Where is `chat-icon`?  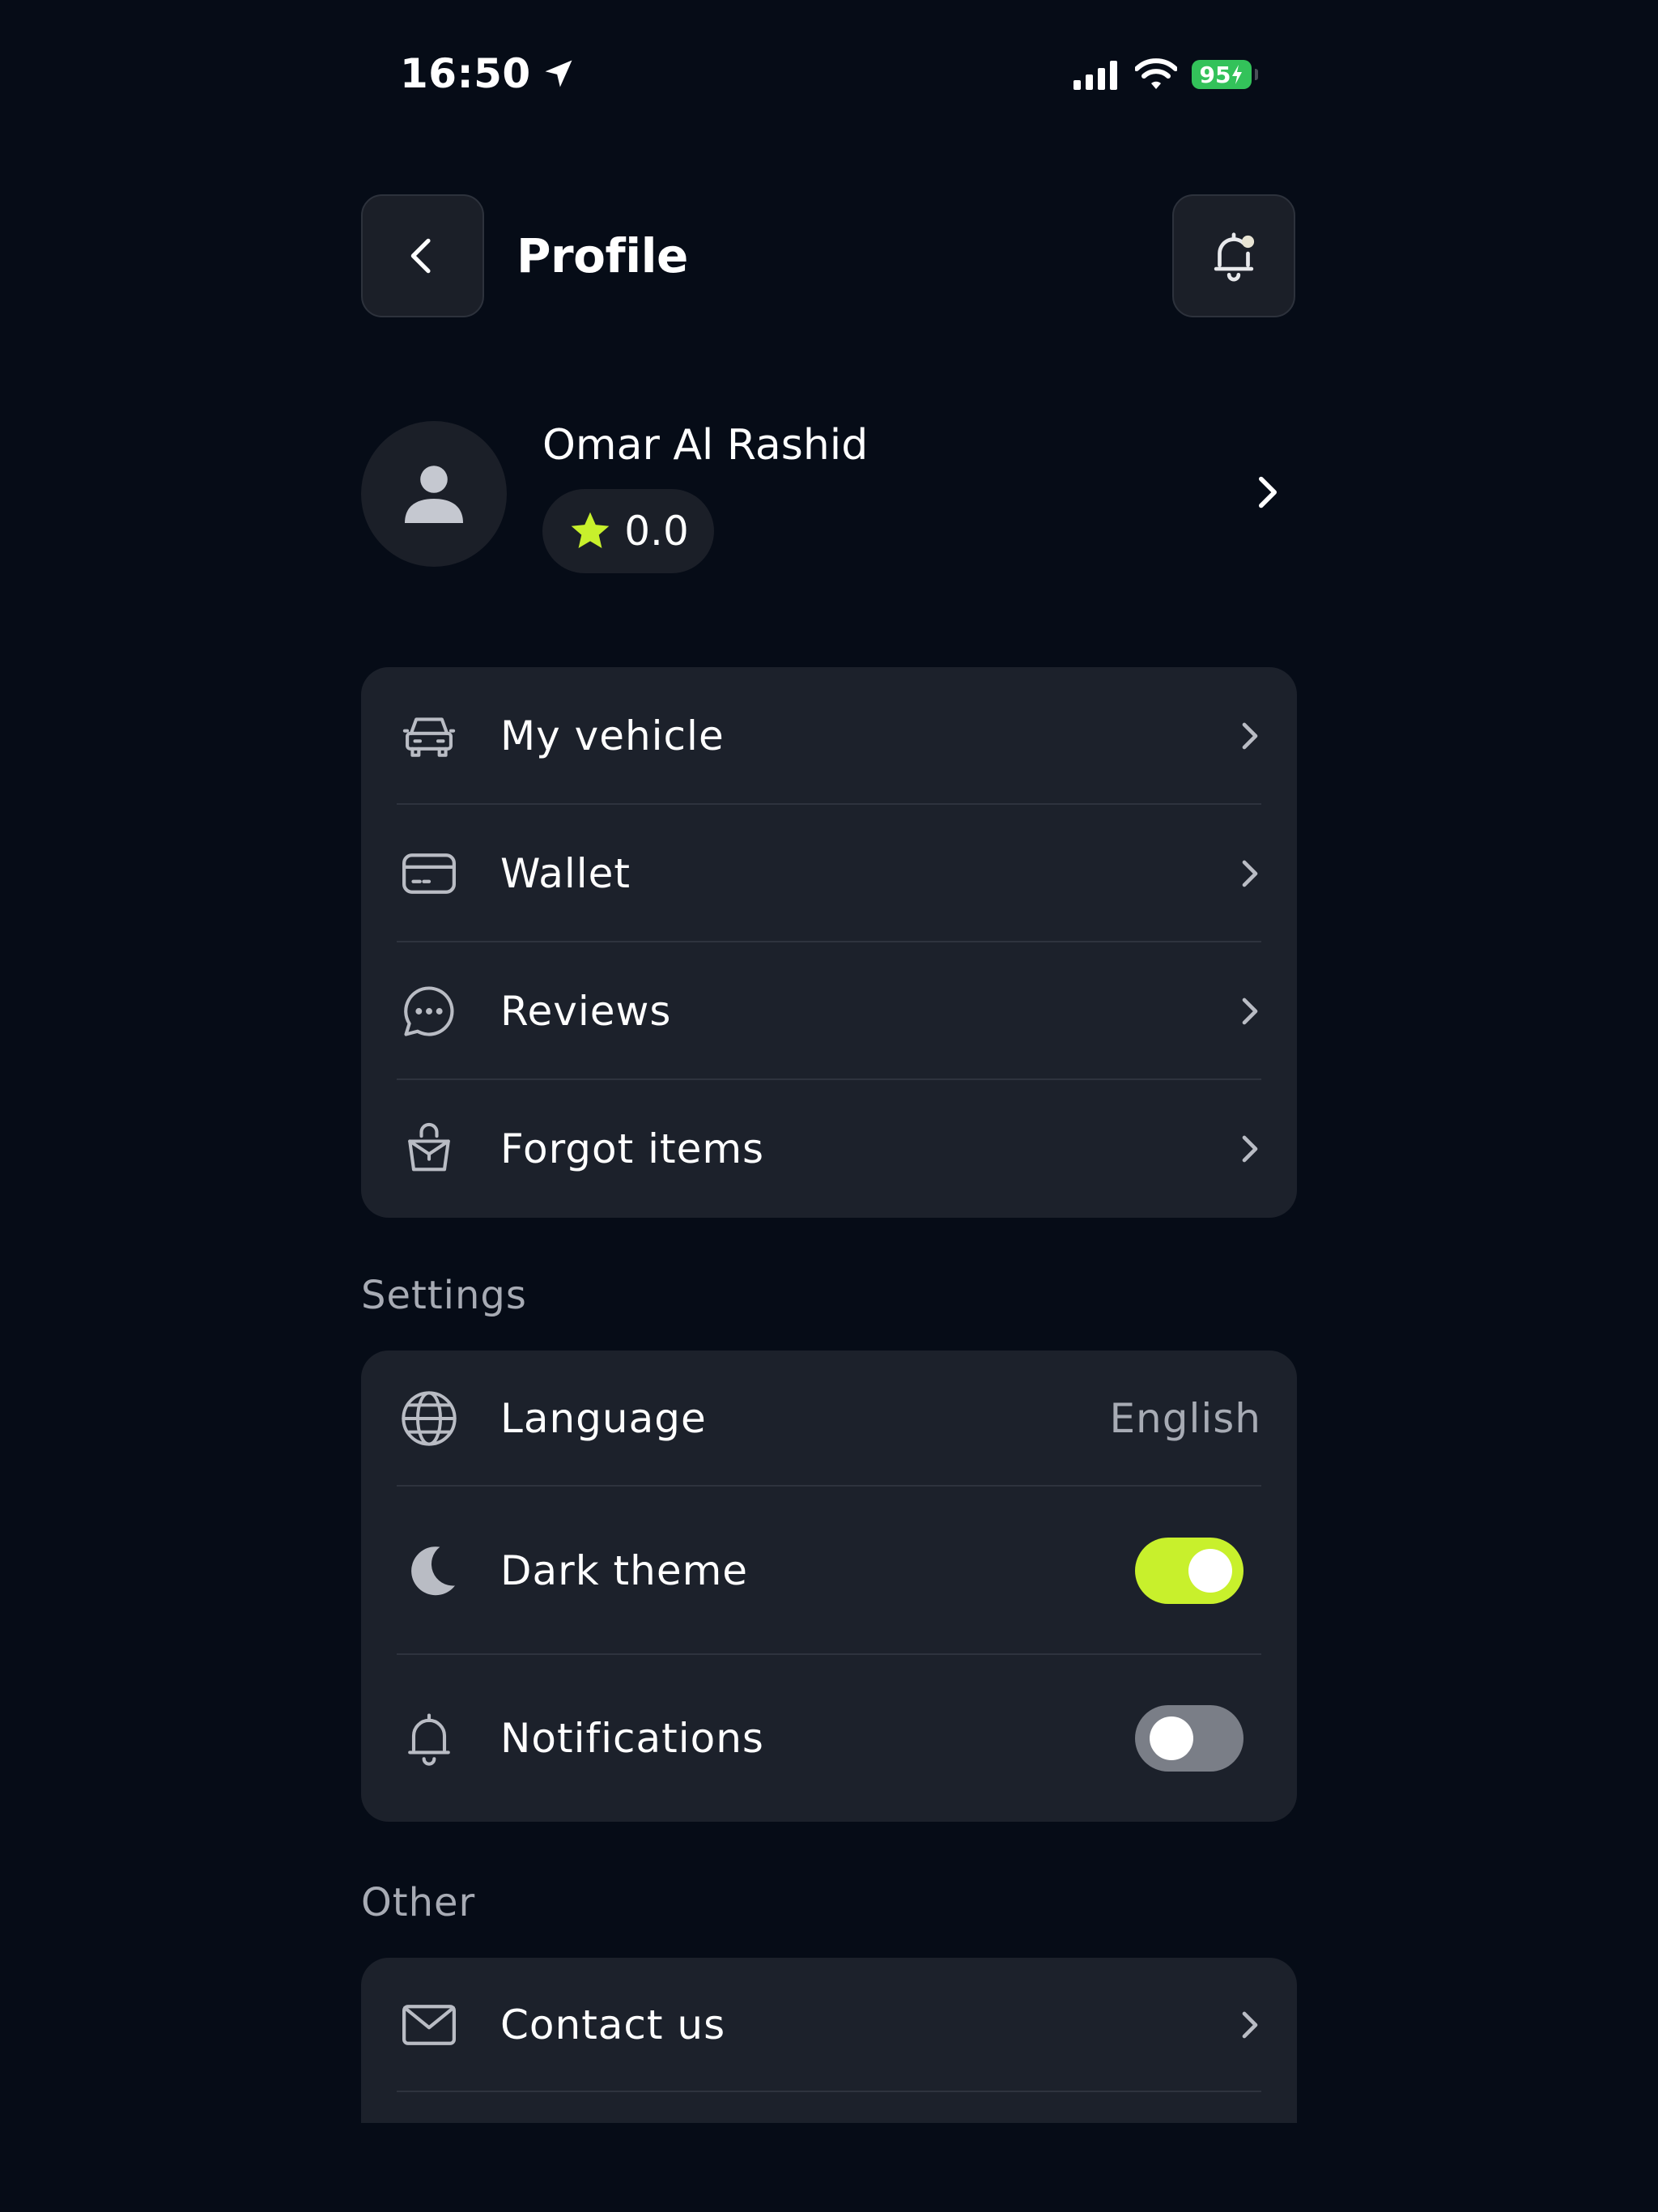
chat-icon is located at coordinates (429, 1011).